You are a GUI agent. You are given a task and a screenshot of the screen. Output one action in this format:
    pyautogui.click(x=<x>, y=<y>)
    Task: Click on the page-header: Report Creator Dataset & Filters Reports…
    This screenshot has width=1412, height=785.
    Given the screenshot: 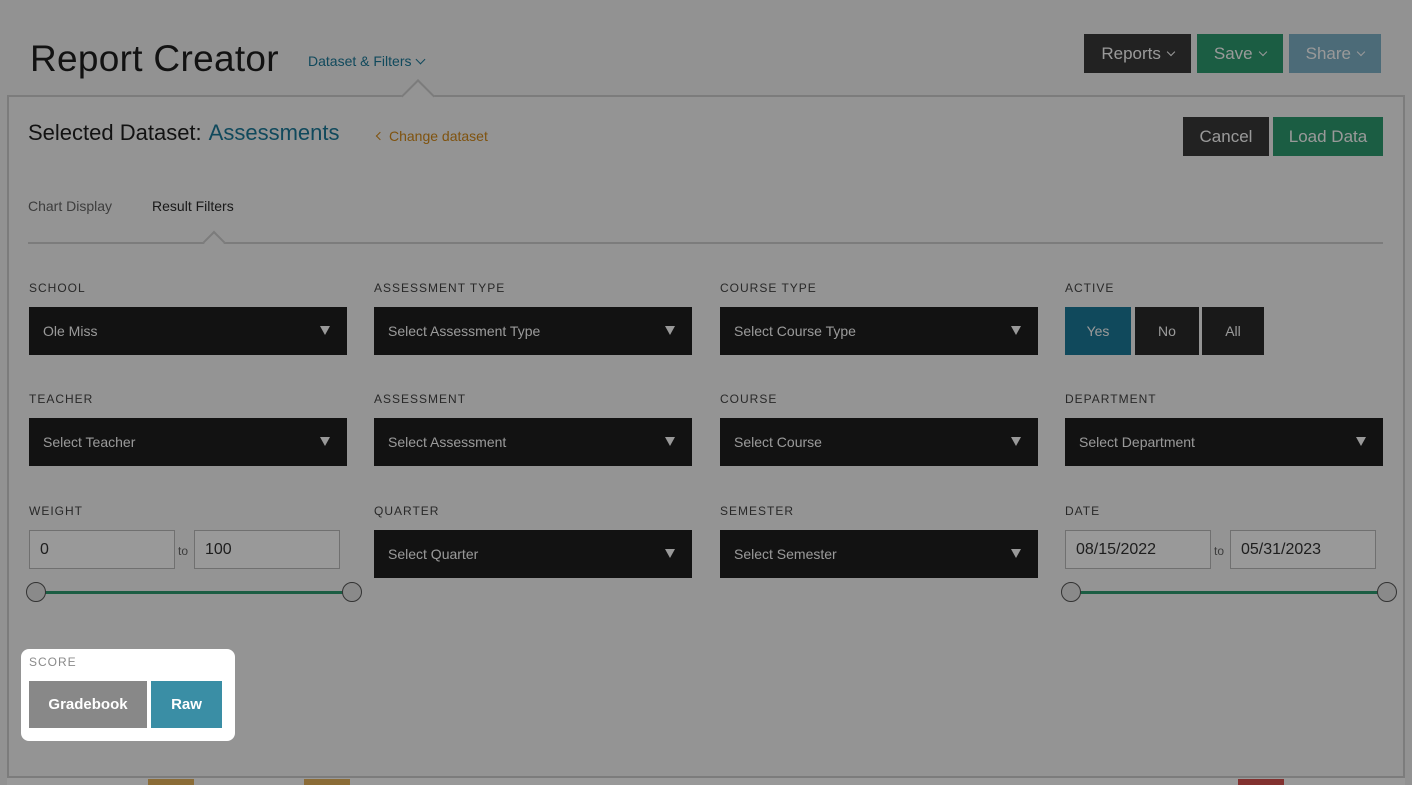 What is the action you would take?
    pyautogui.click(x=706, y=48)
    